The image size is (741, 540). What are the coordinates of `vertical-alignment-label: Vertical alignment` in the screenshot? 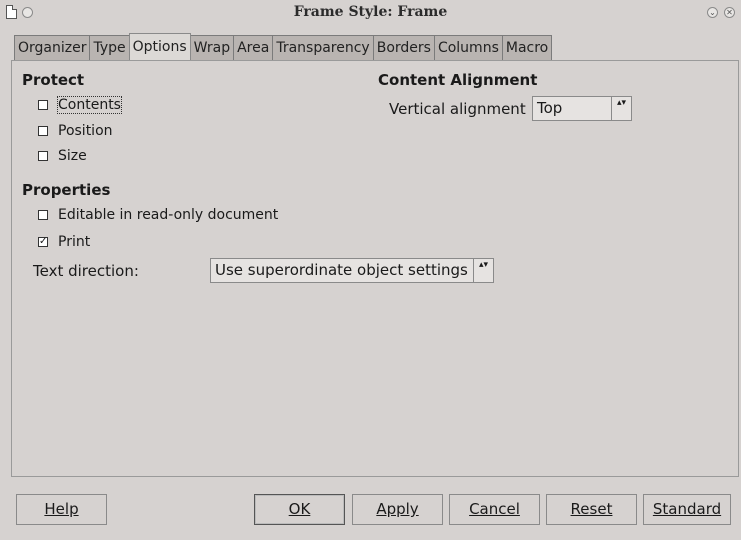 It's located at (457, 109).